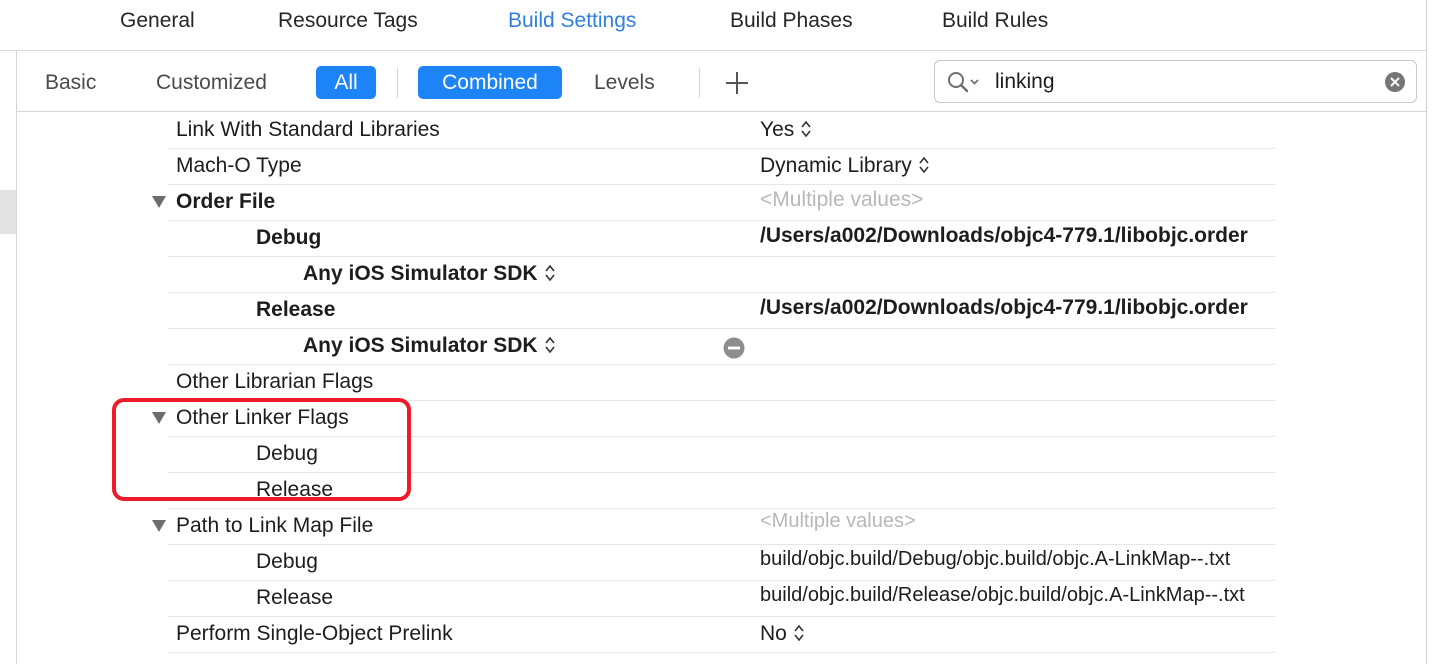  I want to click on plus-icon, so click(737, 83).